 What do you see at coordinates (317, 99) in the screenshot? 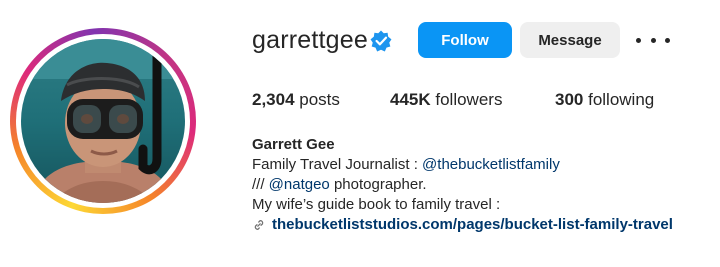
I see `posts-label: posts` at bounding box center [317, 99].